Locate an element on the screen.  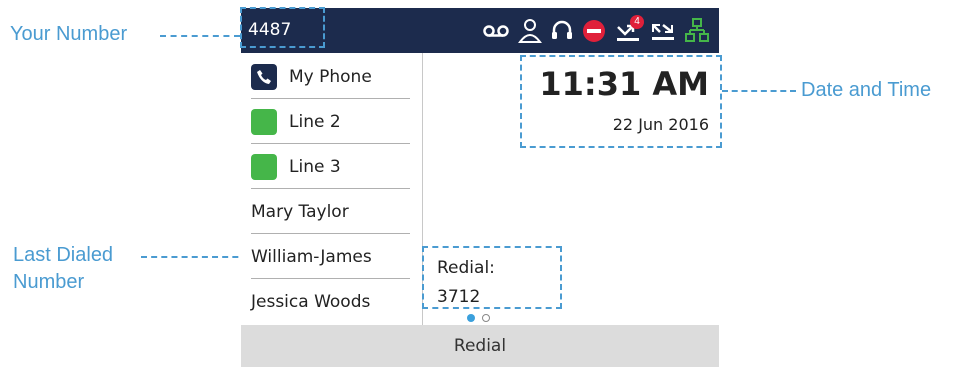
presence-icon is located at coordinates (530, 31).